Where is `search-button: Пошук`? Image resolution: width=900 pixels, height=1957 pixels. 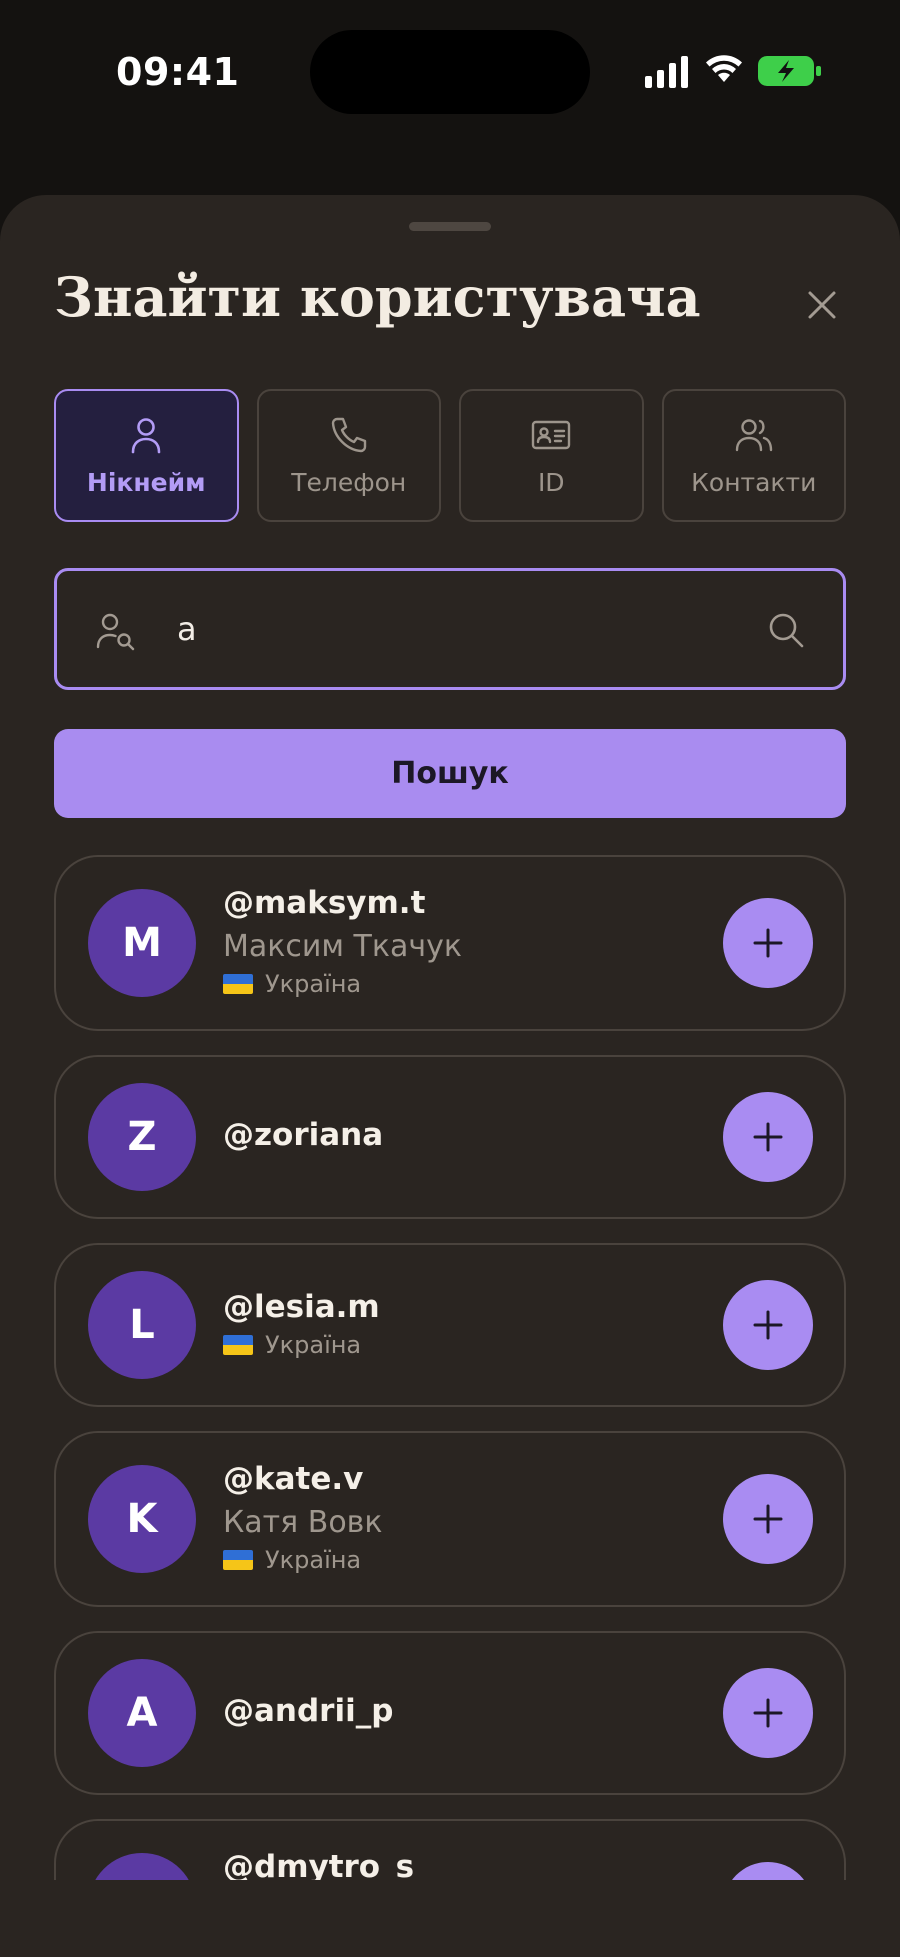 search-button: Пошук is located at coordinates (450, 773).